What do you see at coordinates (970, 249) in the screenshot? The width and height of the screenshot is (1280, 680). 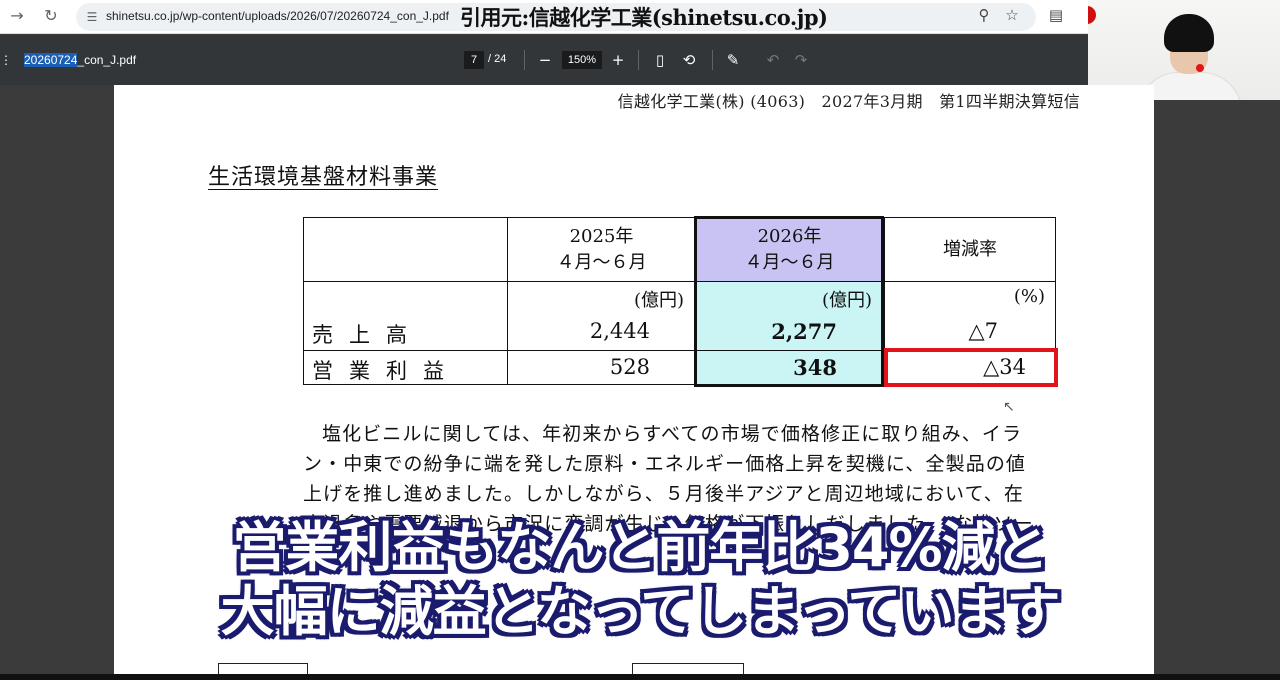 I see `column-header-change-rate: 増減率` at bounding box center [970, 249].